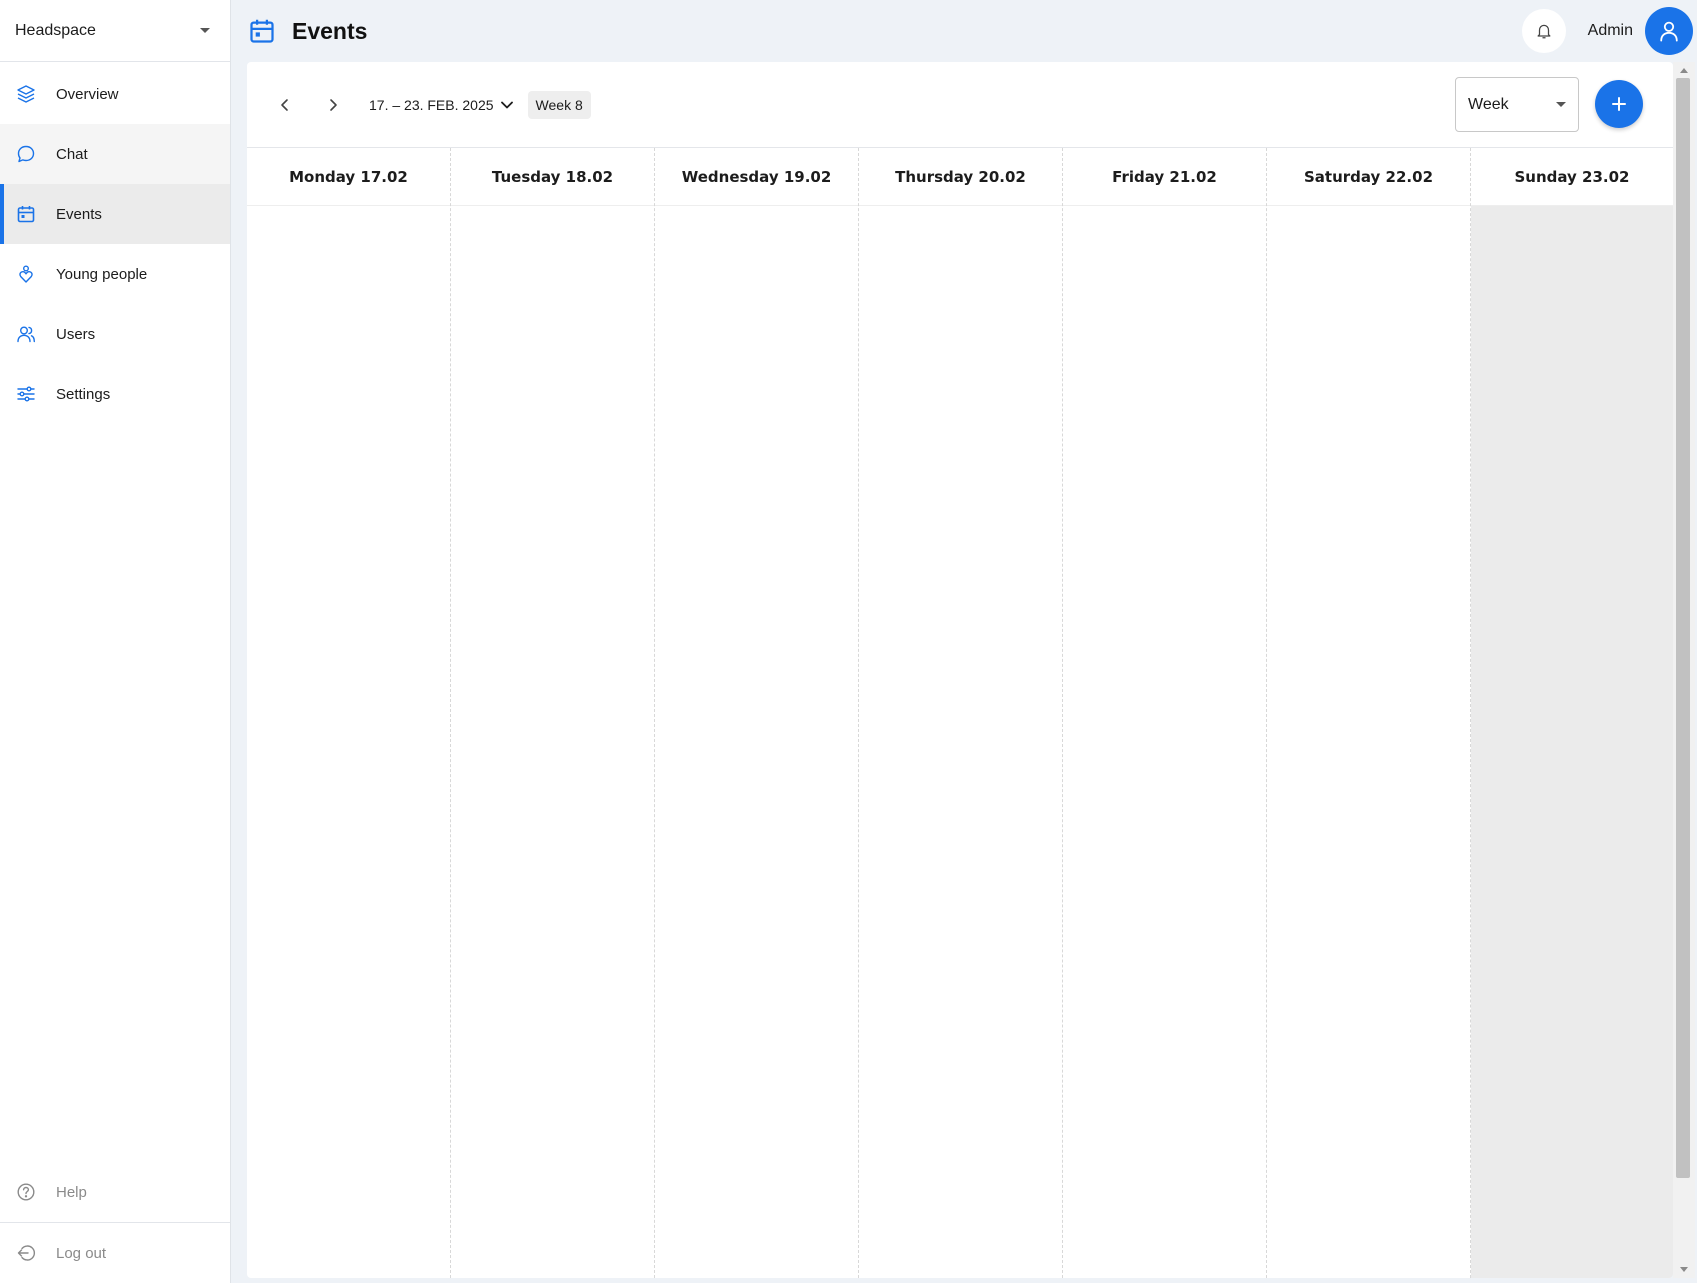  I want to click on sidebar-item-overview: Overview, so click(115, 94).